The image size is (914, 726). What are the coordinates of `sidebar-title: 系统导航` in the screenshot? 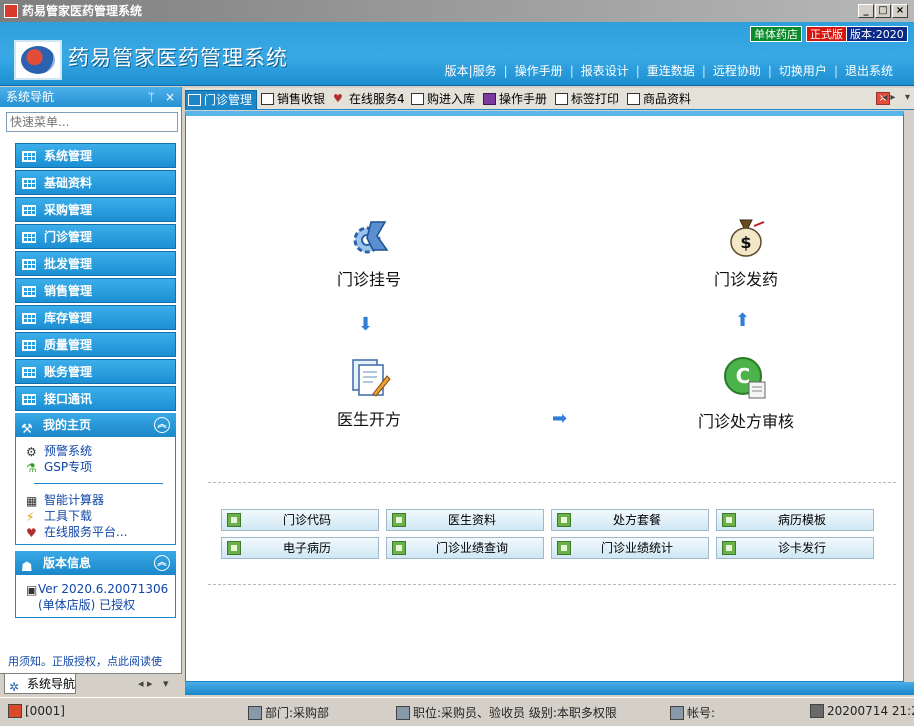 It's located at (30, 97).